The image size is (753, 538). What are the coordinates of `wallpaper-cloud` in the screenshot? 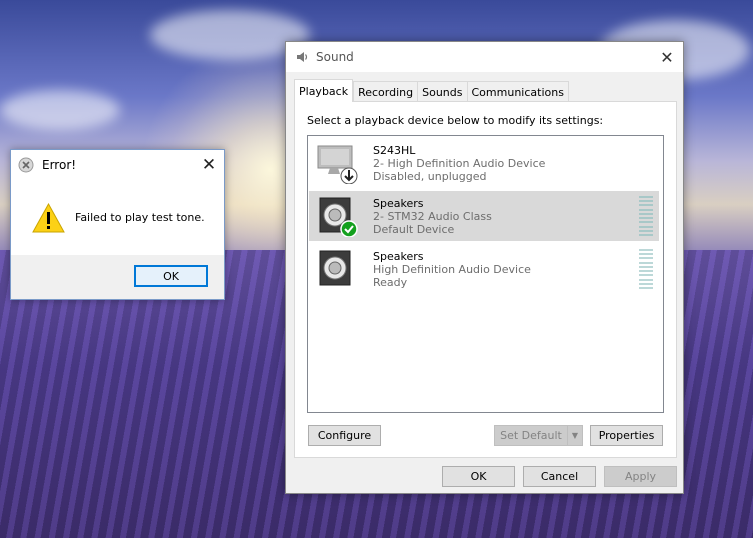 It's located at (60, 110).